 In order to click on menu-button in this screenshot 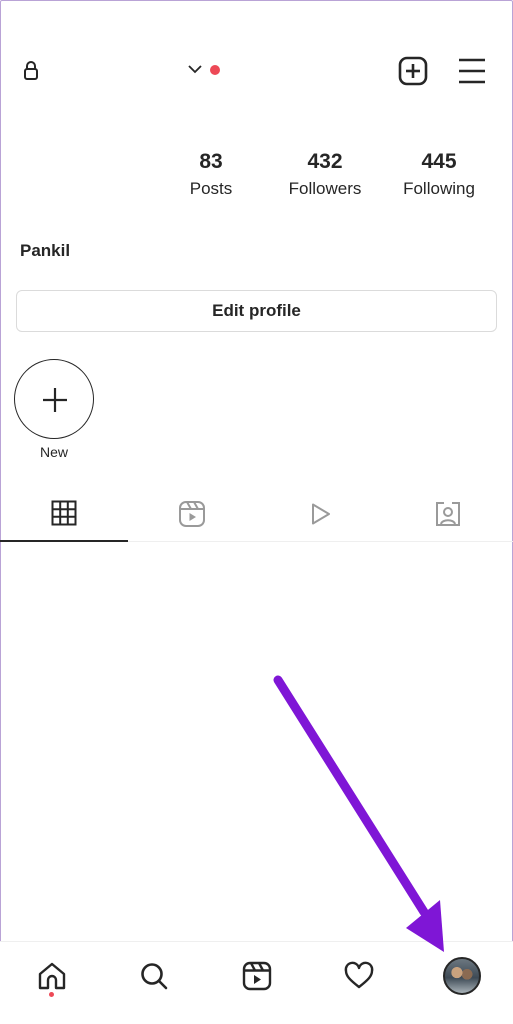, I will do `click(472, 71)`.